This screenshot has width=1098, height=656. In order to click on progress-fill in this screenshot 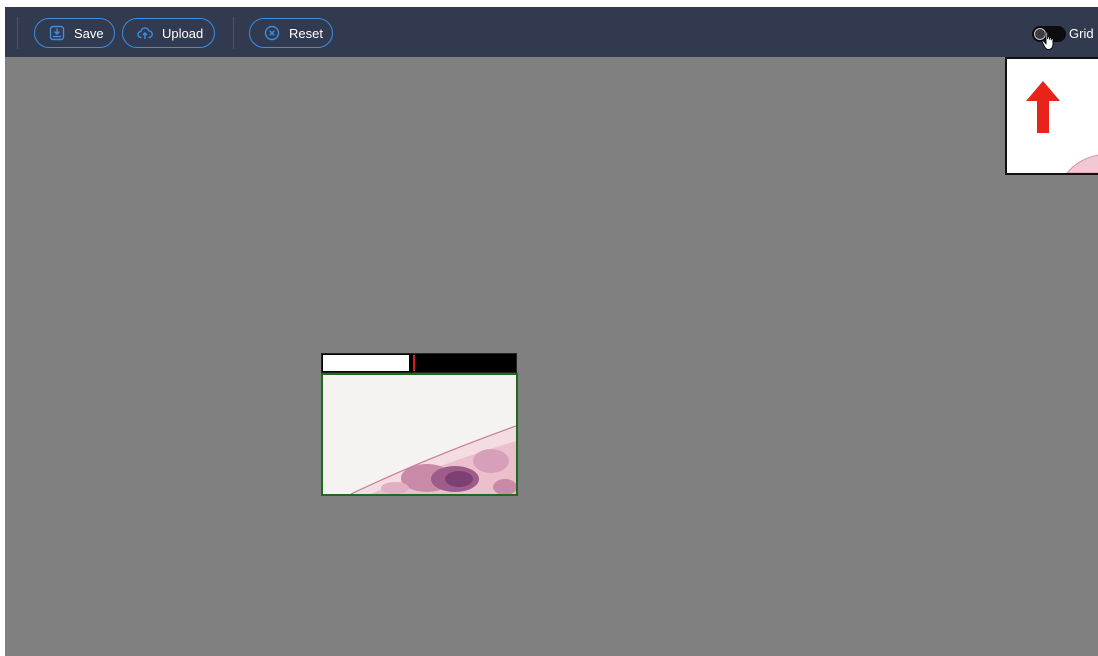, I will do `click(366, 363)`.